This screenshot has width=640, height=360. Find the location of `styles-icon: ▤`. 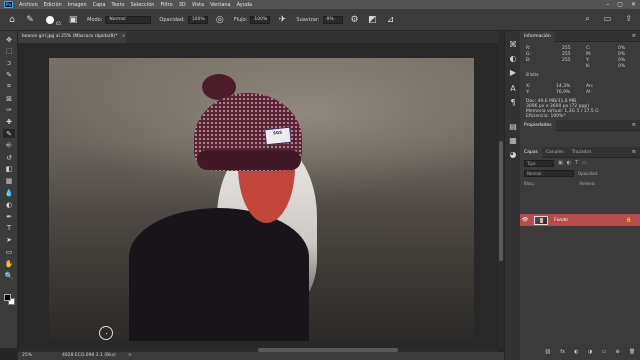

styles-icon: ▤ is located at coordinates (513, 126).